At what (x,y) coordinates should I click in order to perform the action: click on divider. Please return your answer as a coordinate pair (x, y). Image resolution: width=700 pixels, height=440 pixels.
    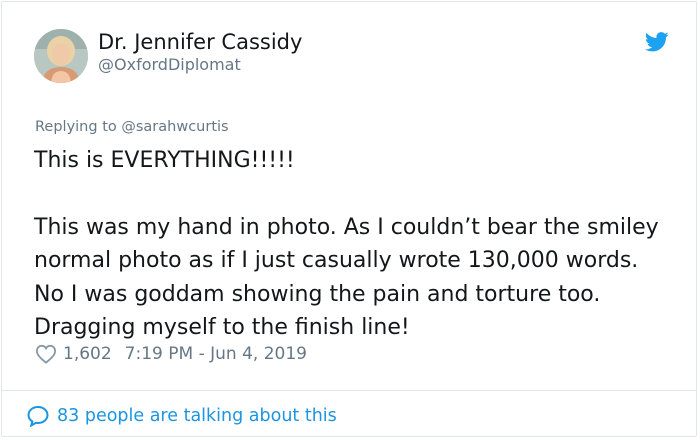
    Looking at the image, I should click on (349, 390).